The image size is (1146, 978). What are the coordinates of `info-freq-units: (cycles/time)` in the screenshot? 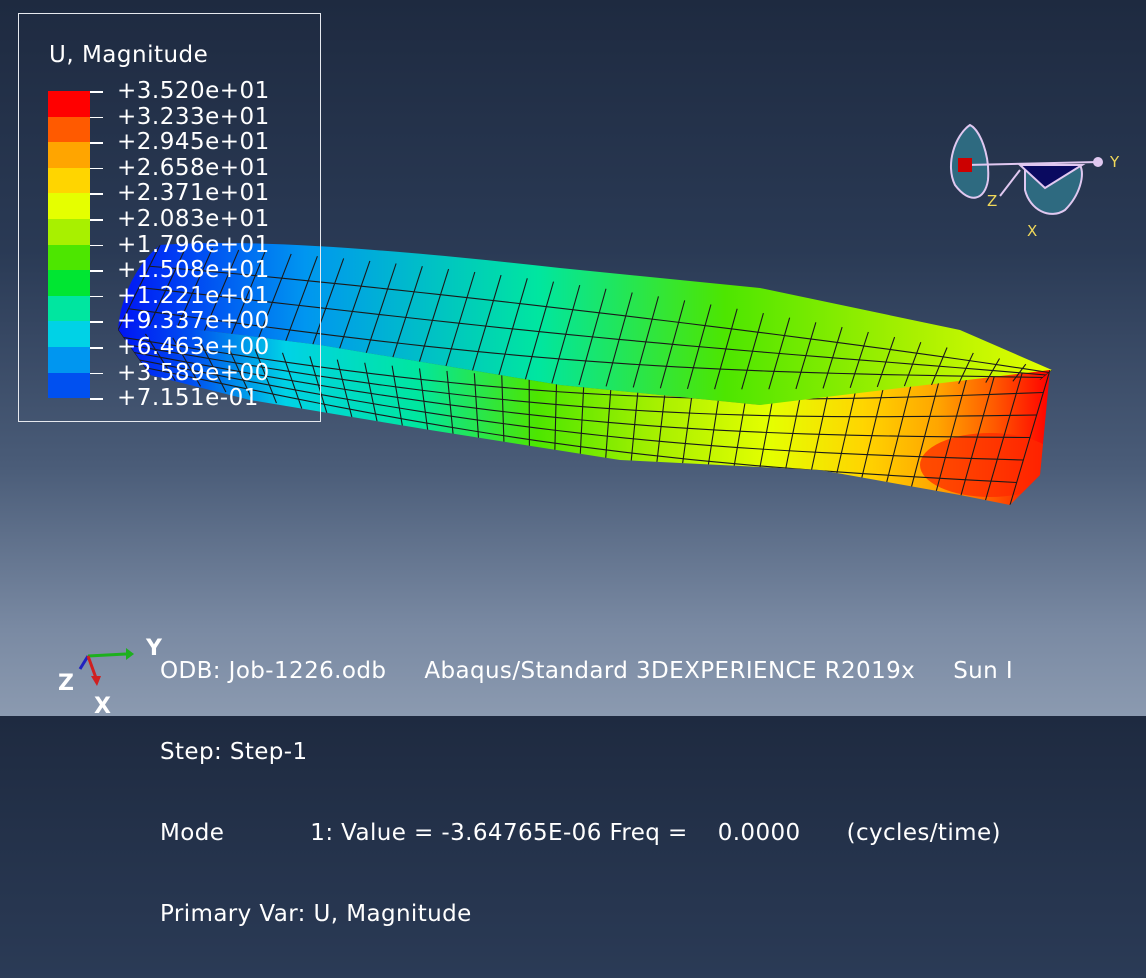 It's located at (924, 833).